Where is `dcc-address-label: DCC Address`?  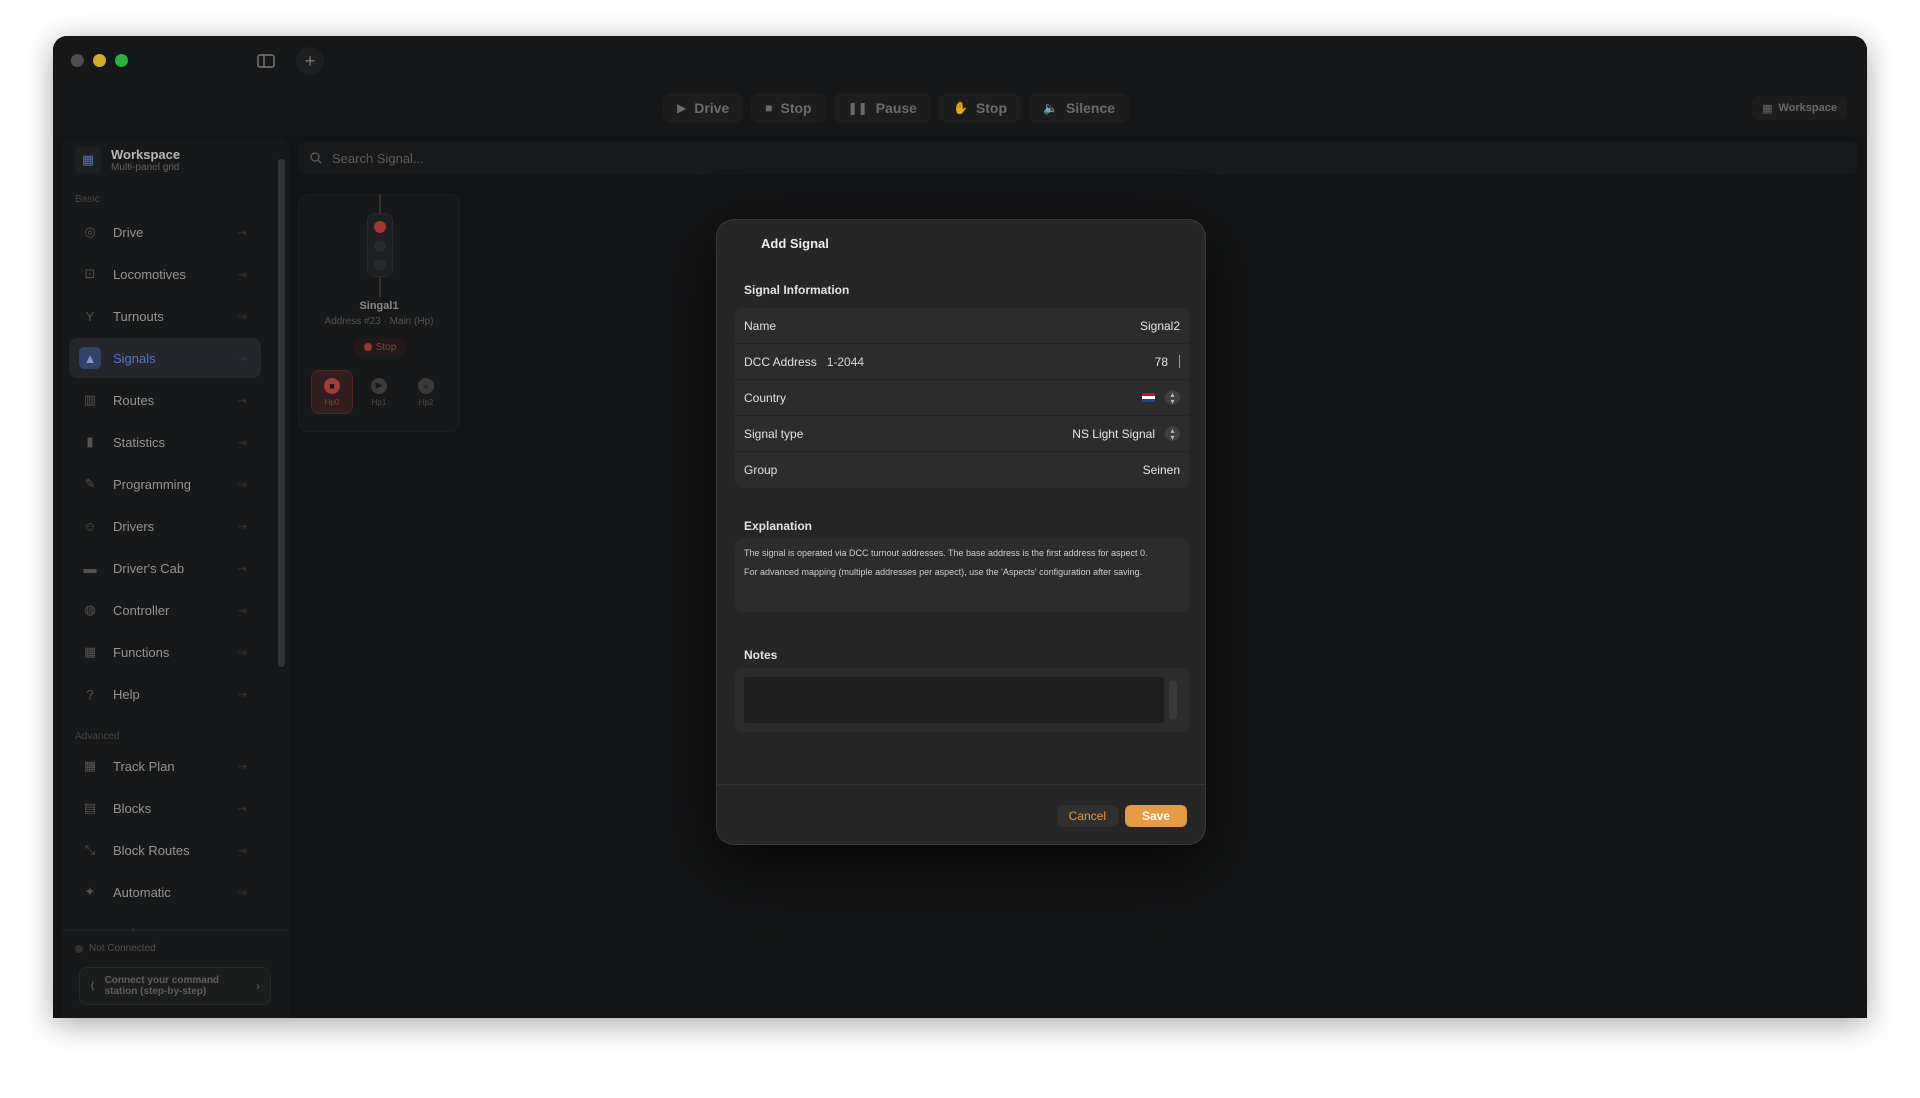 dcc-address-label: DCC Address is located at coordinates (780, 361).